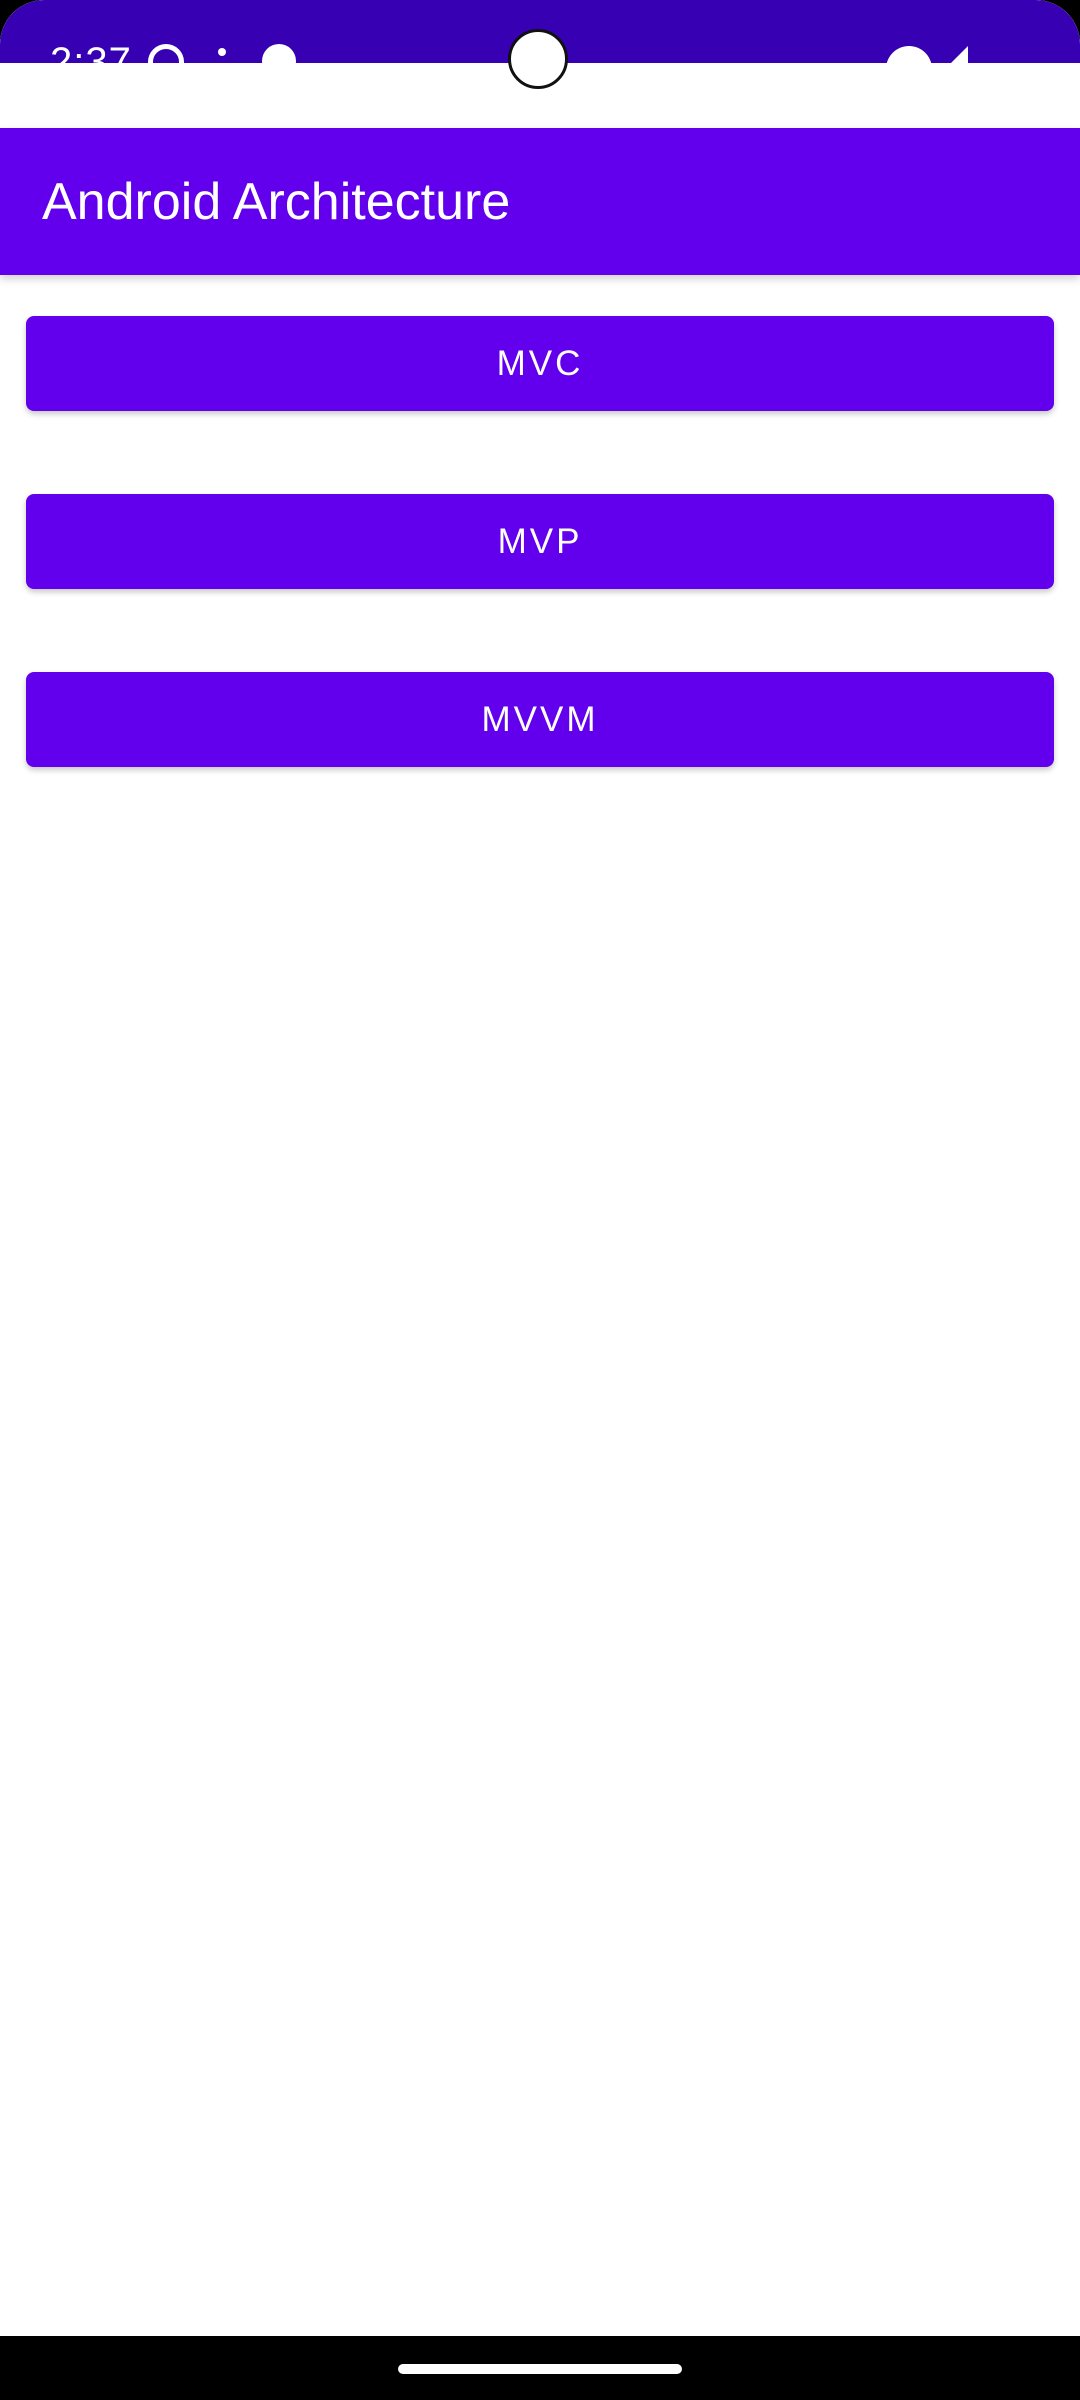  What do you see at coordinates (538, 59) in the screenshot?
I see `camera-cutout` at bounding box center [538, 59].